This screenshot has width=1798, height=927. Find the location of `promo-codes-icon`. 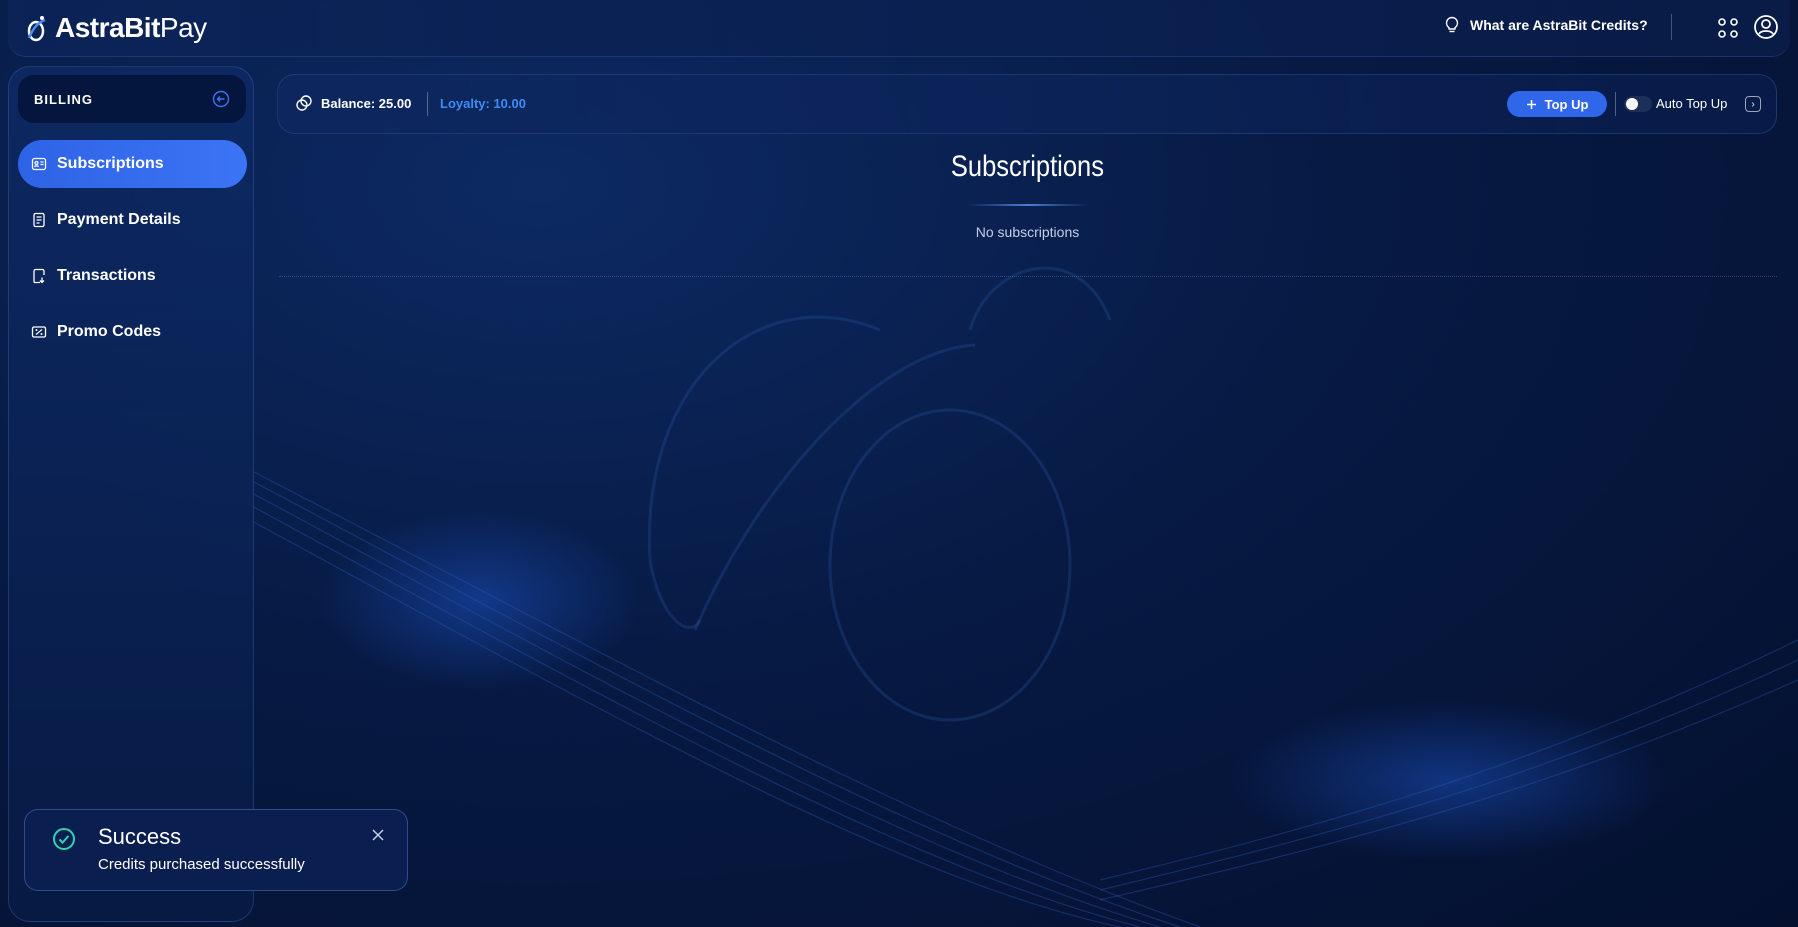

promo-codes-icon is located at coordinates (39, 332).